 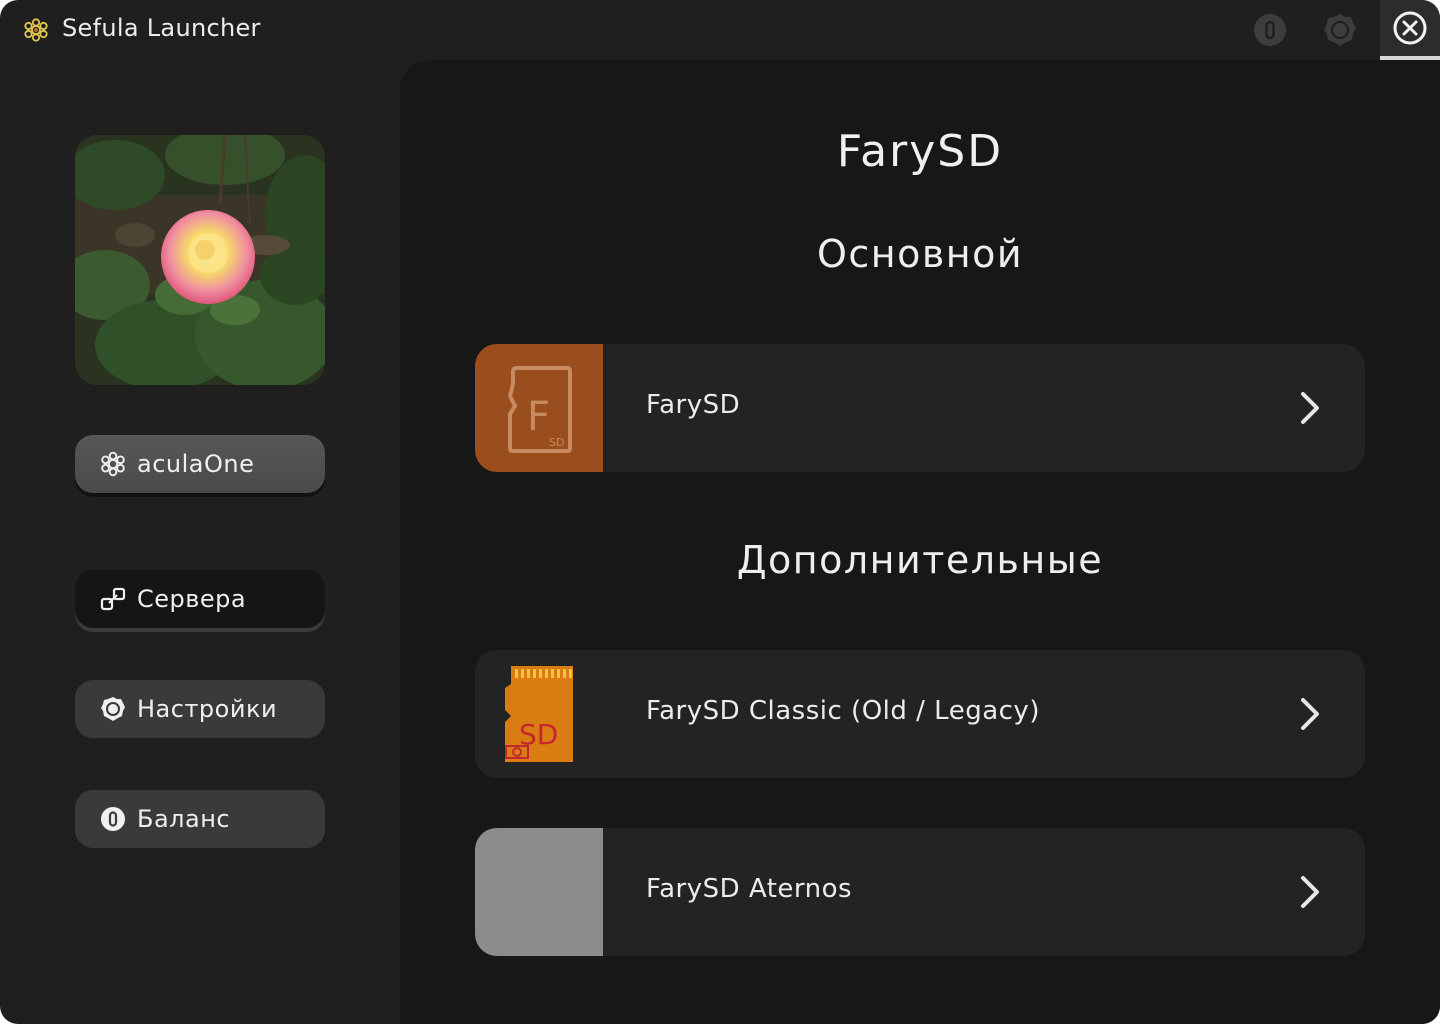 What do you see at coordinates (920, 151) in the screenshot?
I see `page-title: FarySD` at bounding box center [920, 151].